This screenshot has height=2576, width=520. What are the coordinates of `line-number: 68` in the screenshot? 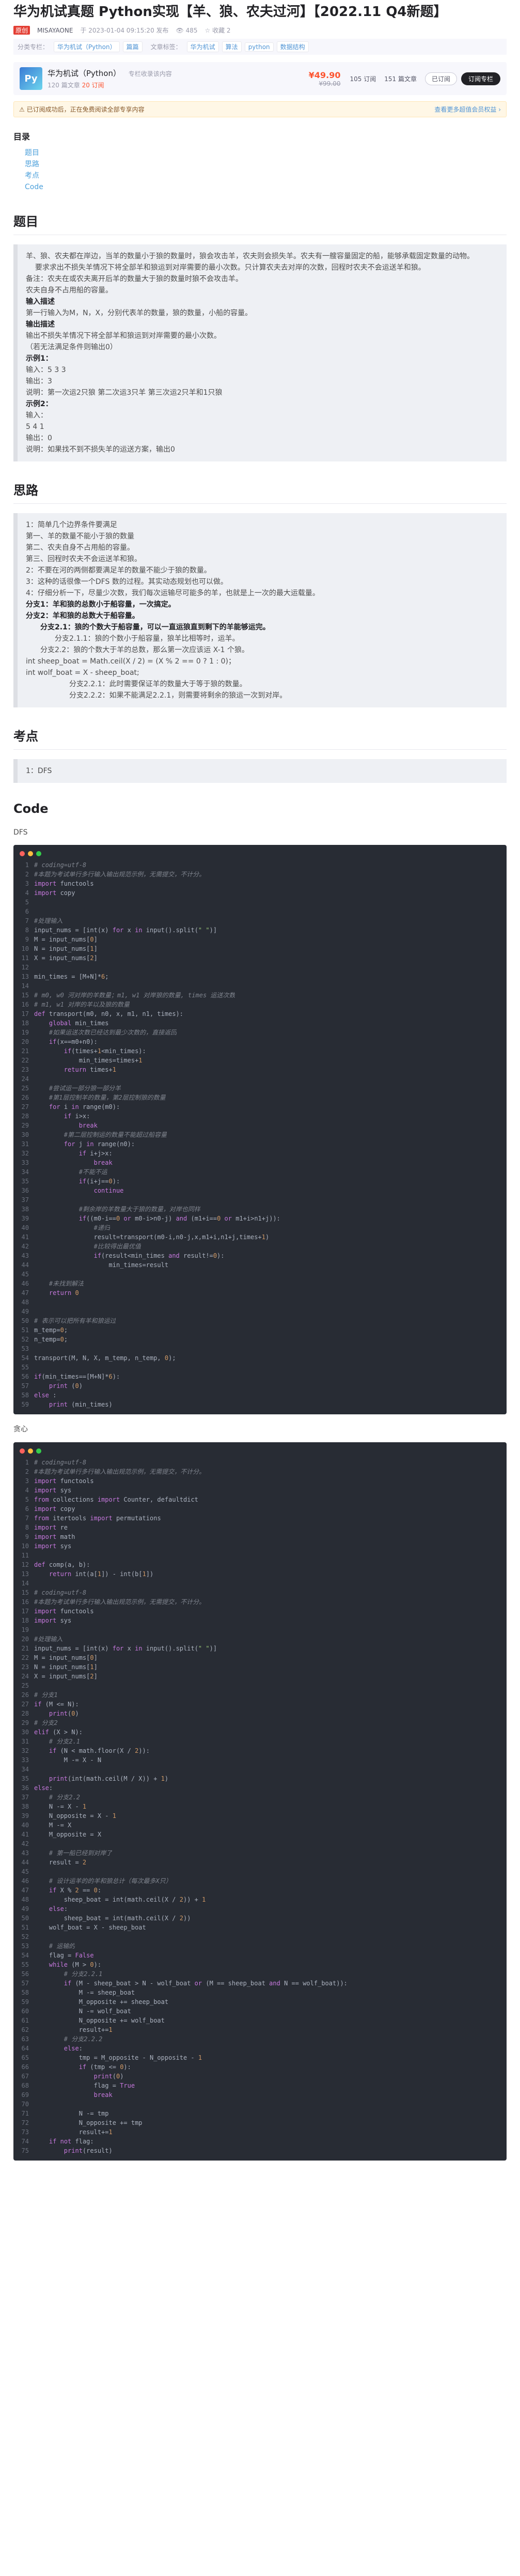 It's located at (25, 2085).